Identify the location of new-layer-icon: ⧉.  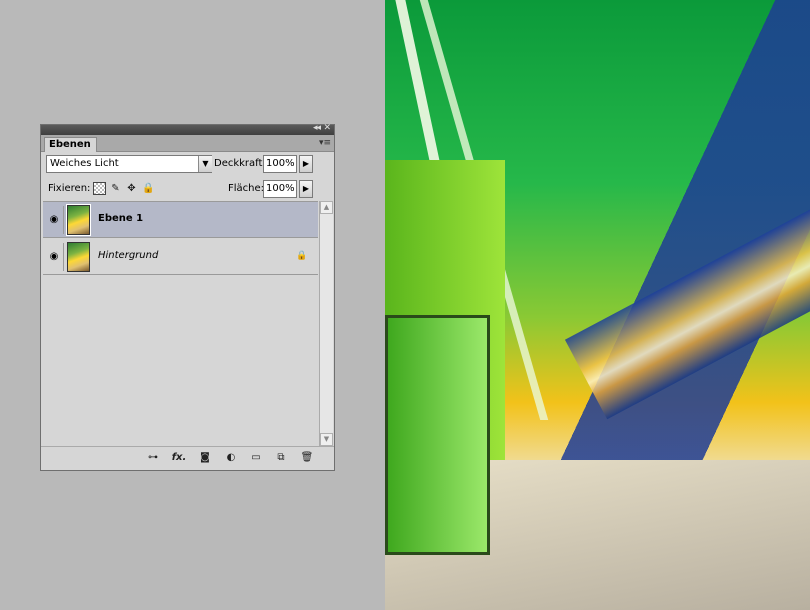
(281, 458).